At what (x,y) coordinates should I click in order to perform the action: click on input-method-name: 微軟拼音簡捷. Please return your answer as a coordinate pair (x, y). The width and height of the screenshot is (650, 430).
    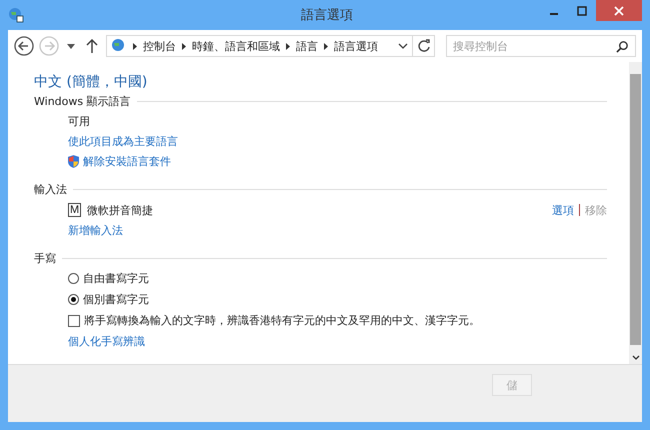
    Looking at the image, I should click on (120, 210).